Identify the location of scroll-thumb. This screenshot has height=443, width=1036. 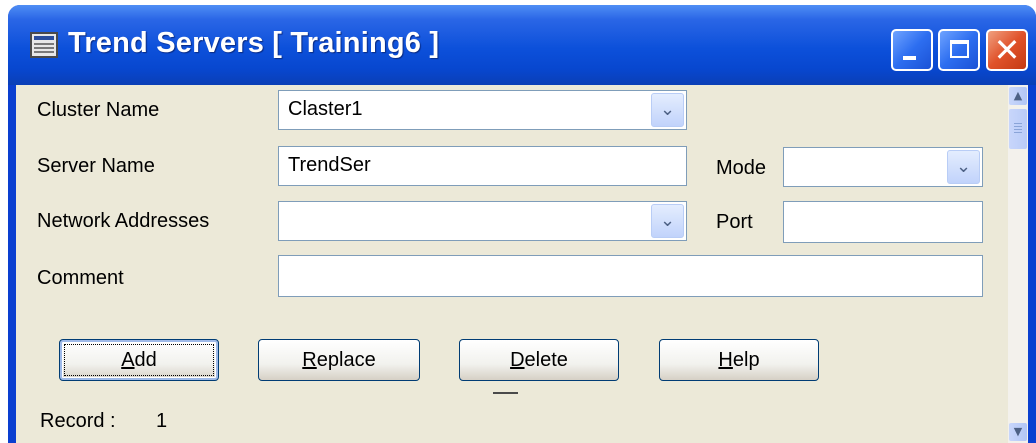
(1018, 129).